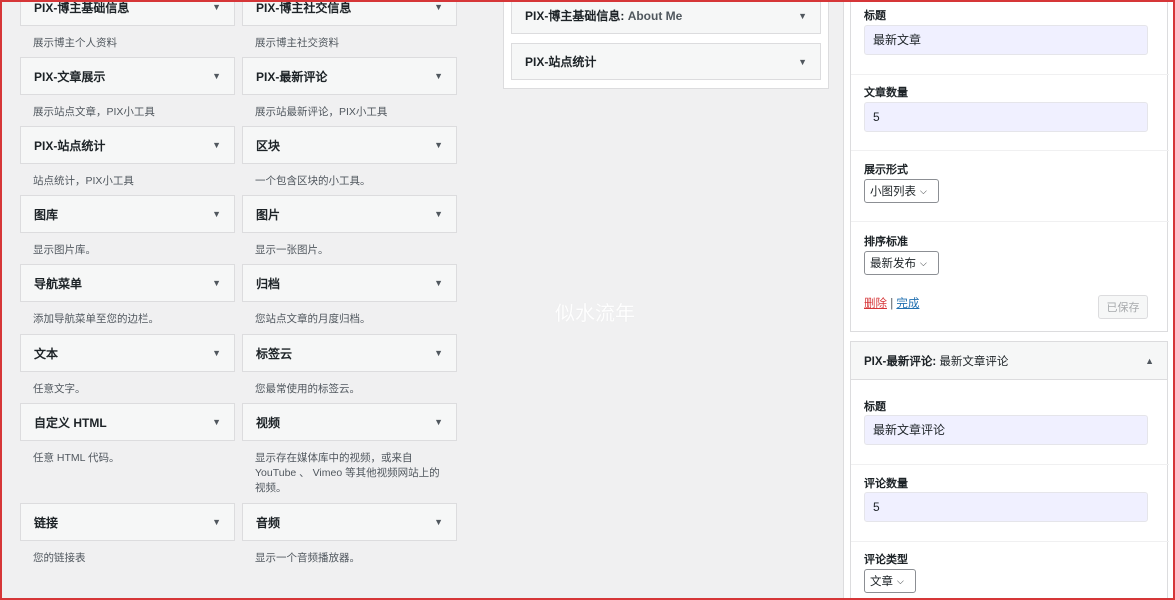 The image size is (1175, 600). What do you see at coordinates (881, 582) in the screenshot?
I see `comment-type-value: 文章` at bounding box center [881, 582].